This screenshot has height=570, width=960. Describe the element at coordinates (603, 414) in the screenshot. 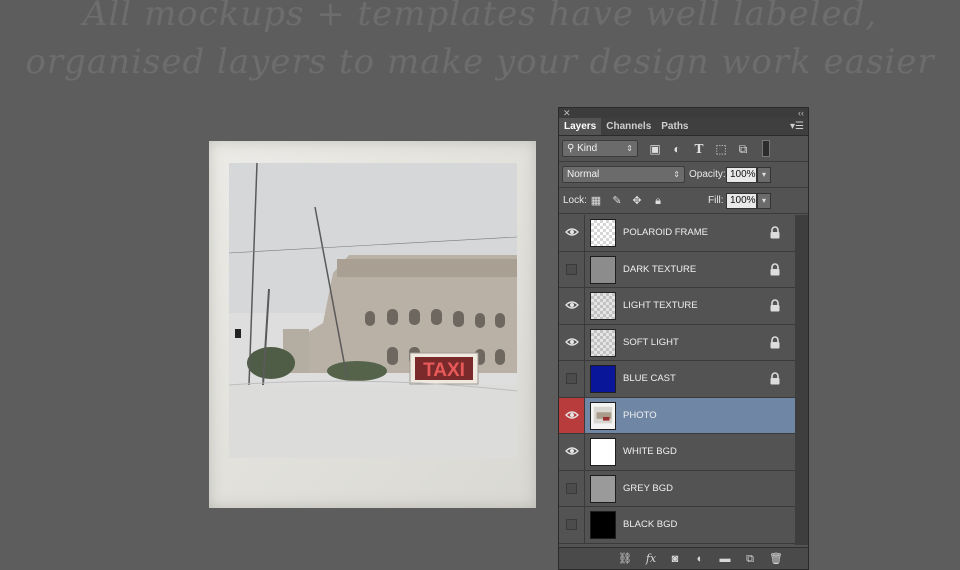

I see `photo-thumbnail-art` at that location.